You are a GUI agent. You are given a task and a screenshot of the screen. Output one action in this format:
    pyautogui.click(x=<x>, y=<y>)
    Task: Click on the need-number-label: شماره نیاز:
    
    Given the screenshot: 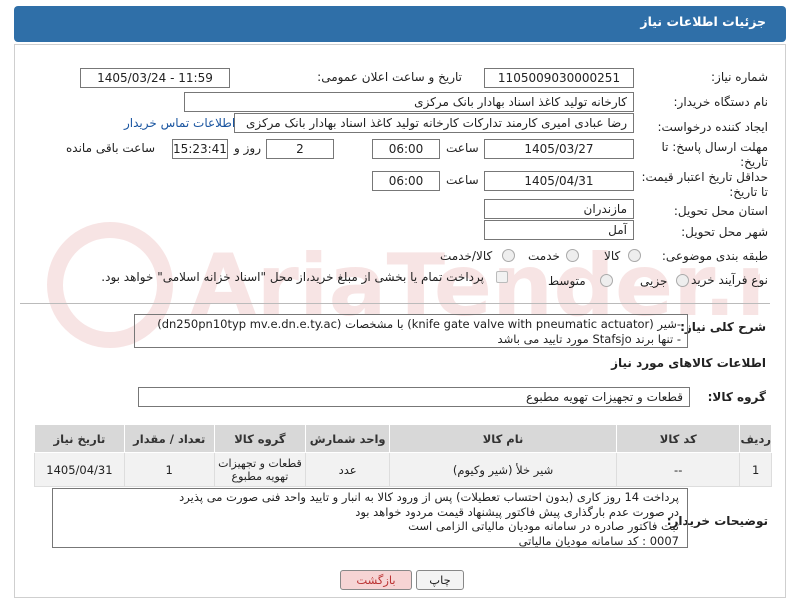 What is the action you would take?
    pyautogui.click(x=739, y=77)
    